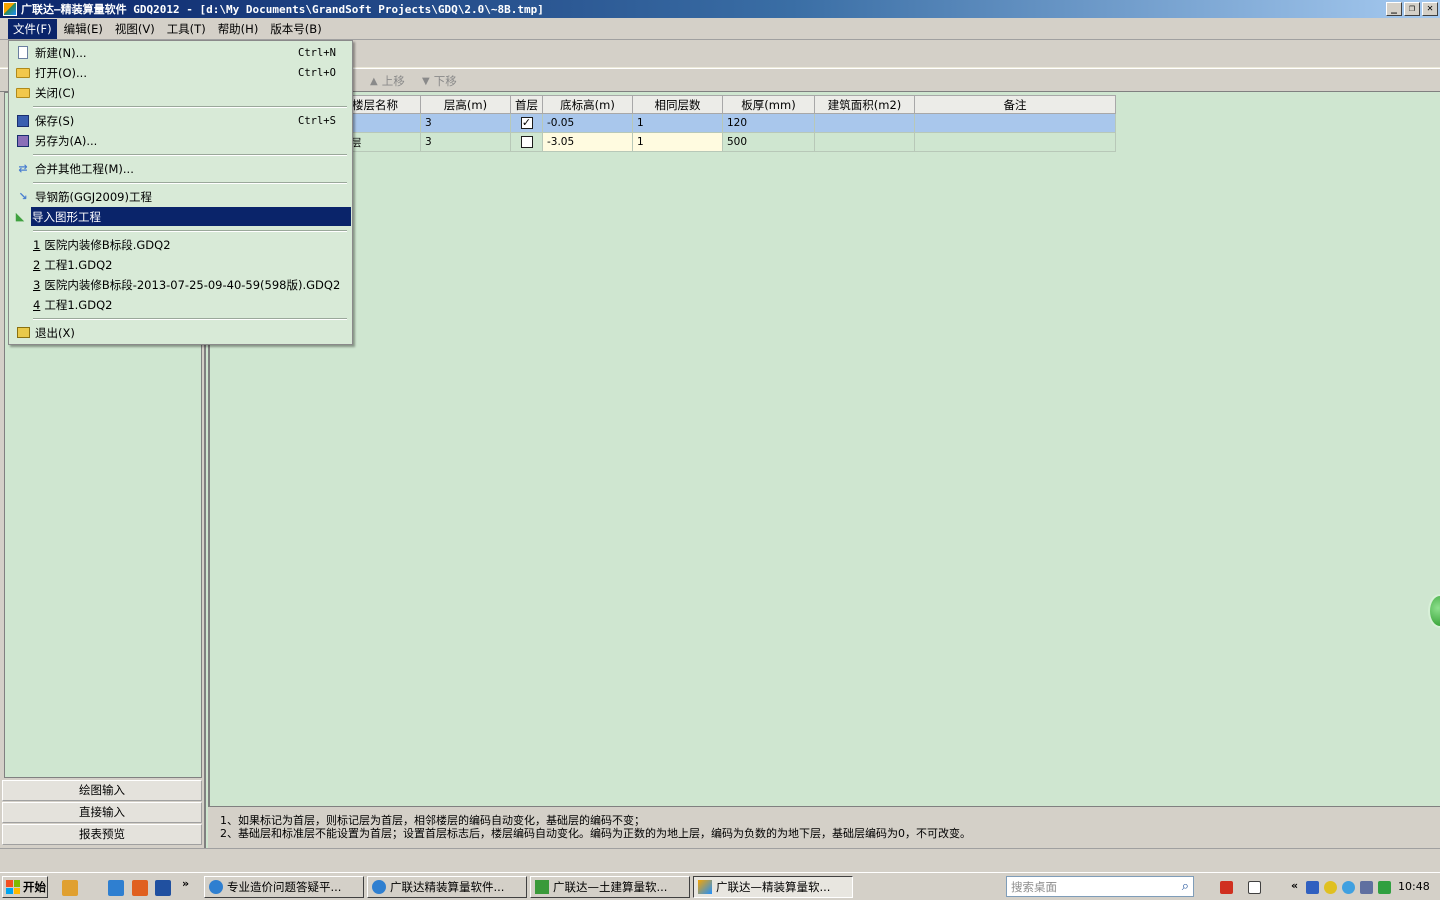 Image resolution: width=1440 pixels, height=900 pixels. I want to click on menu-item-recent-4: 4 工程1.GDQ2, so click(202, 304).